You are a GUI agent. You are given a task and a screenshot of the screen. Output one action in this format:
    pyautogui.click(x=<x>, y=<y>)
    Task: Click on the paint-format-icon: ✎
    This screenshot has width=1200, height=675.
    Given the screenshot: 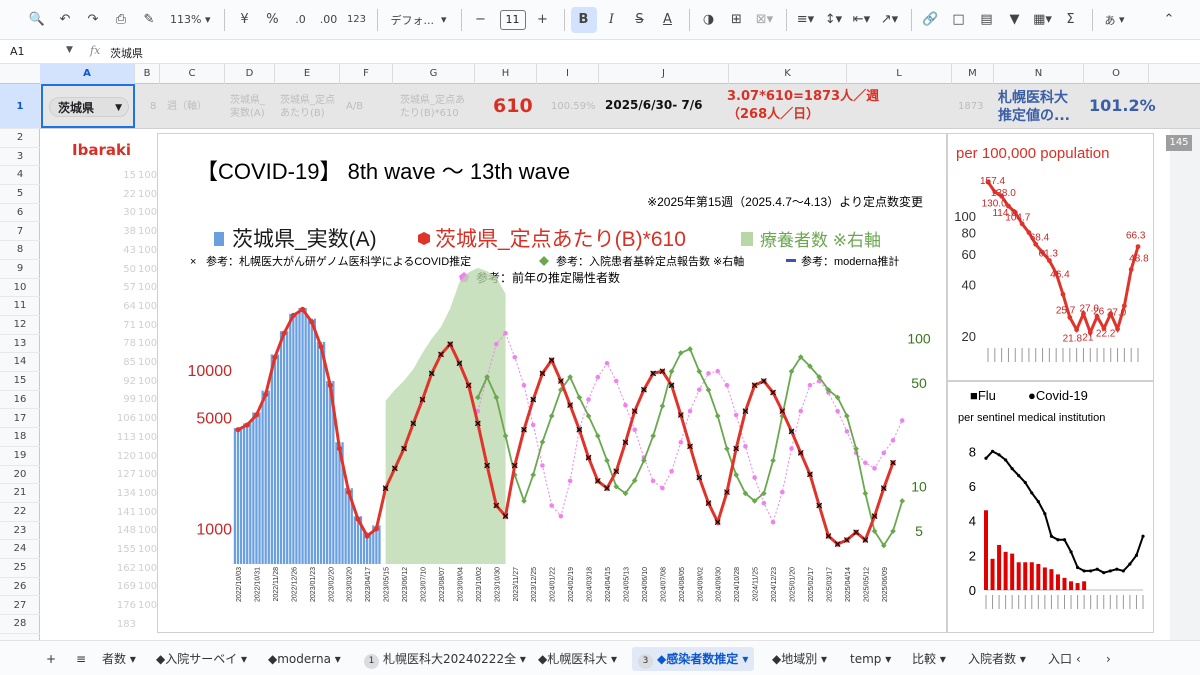 What is the action you would take?
    pyautogui.click(x=149, y=20)
    